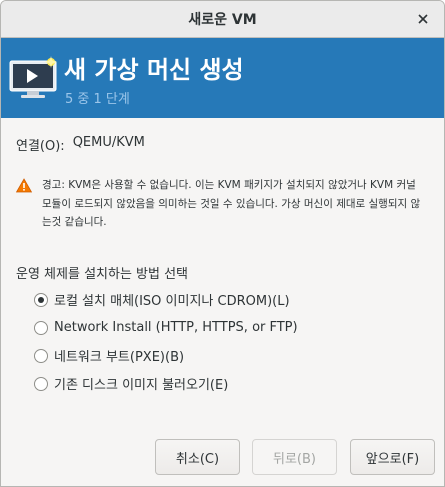 Image resolution: width=445 pixels, height=487 pixels. I want to click on radio-local-media: 로컬 설치 매체(ISO 이미지나 CDROM)(L), so click(166, 299).